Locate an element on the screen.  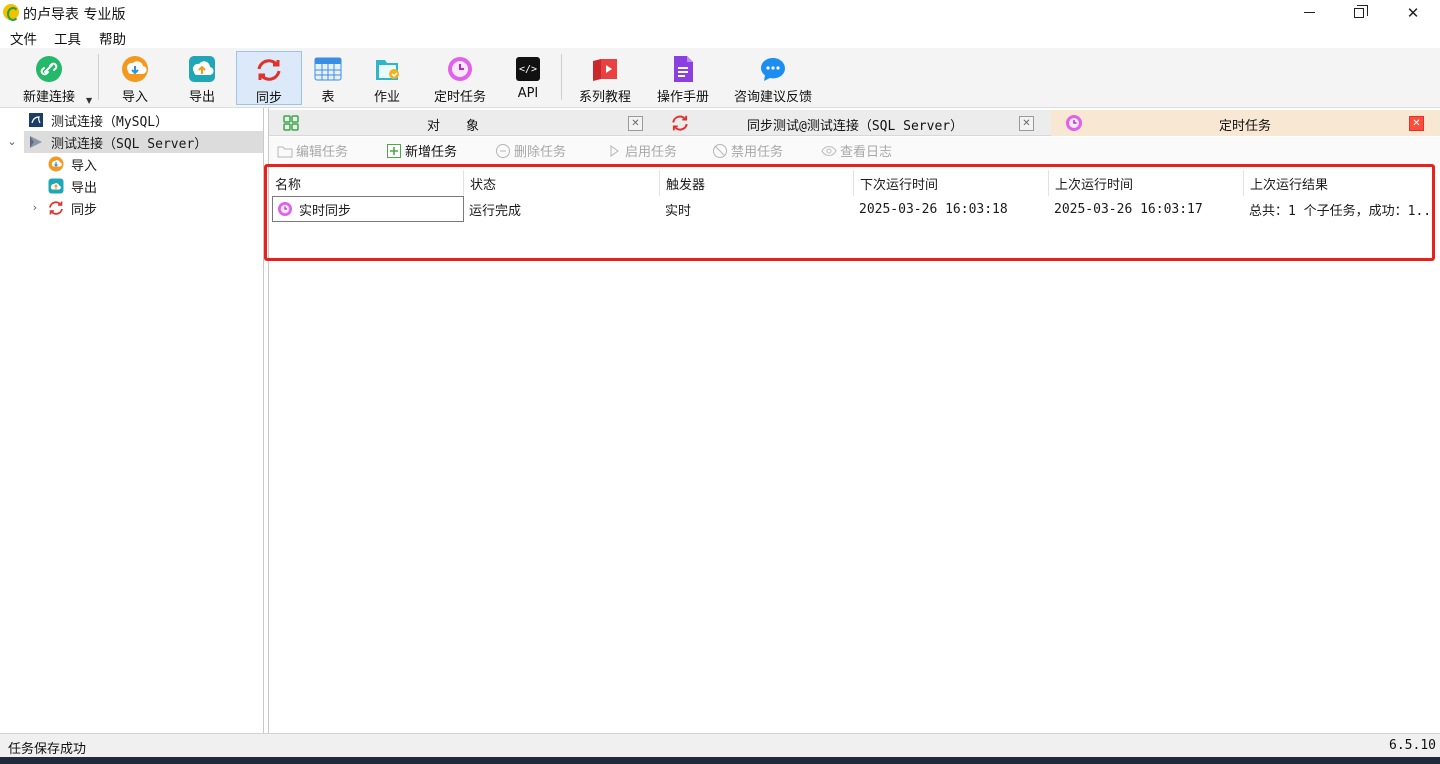
tree-item-import: 导入 is located at coordinates (155, 164).